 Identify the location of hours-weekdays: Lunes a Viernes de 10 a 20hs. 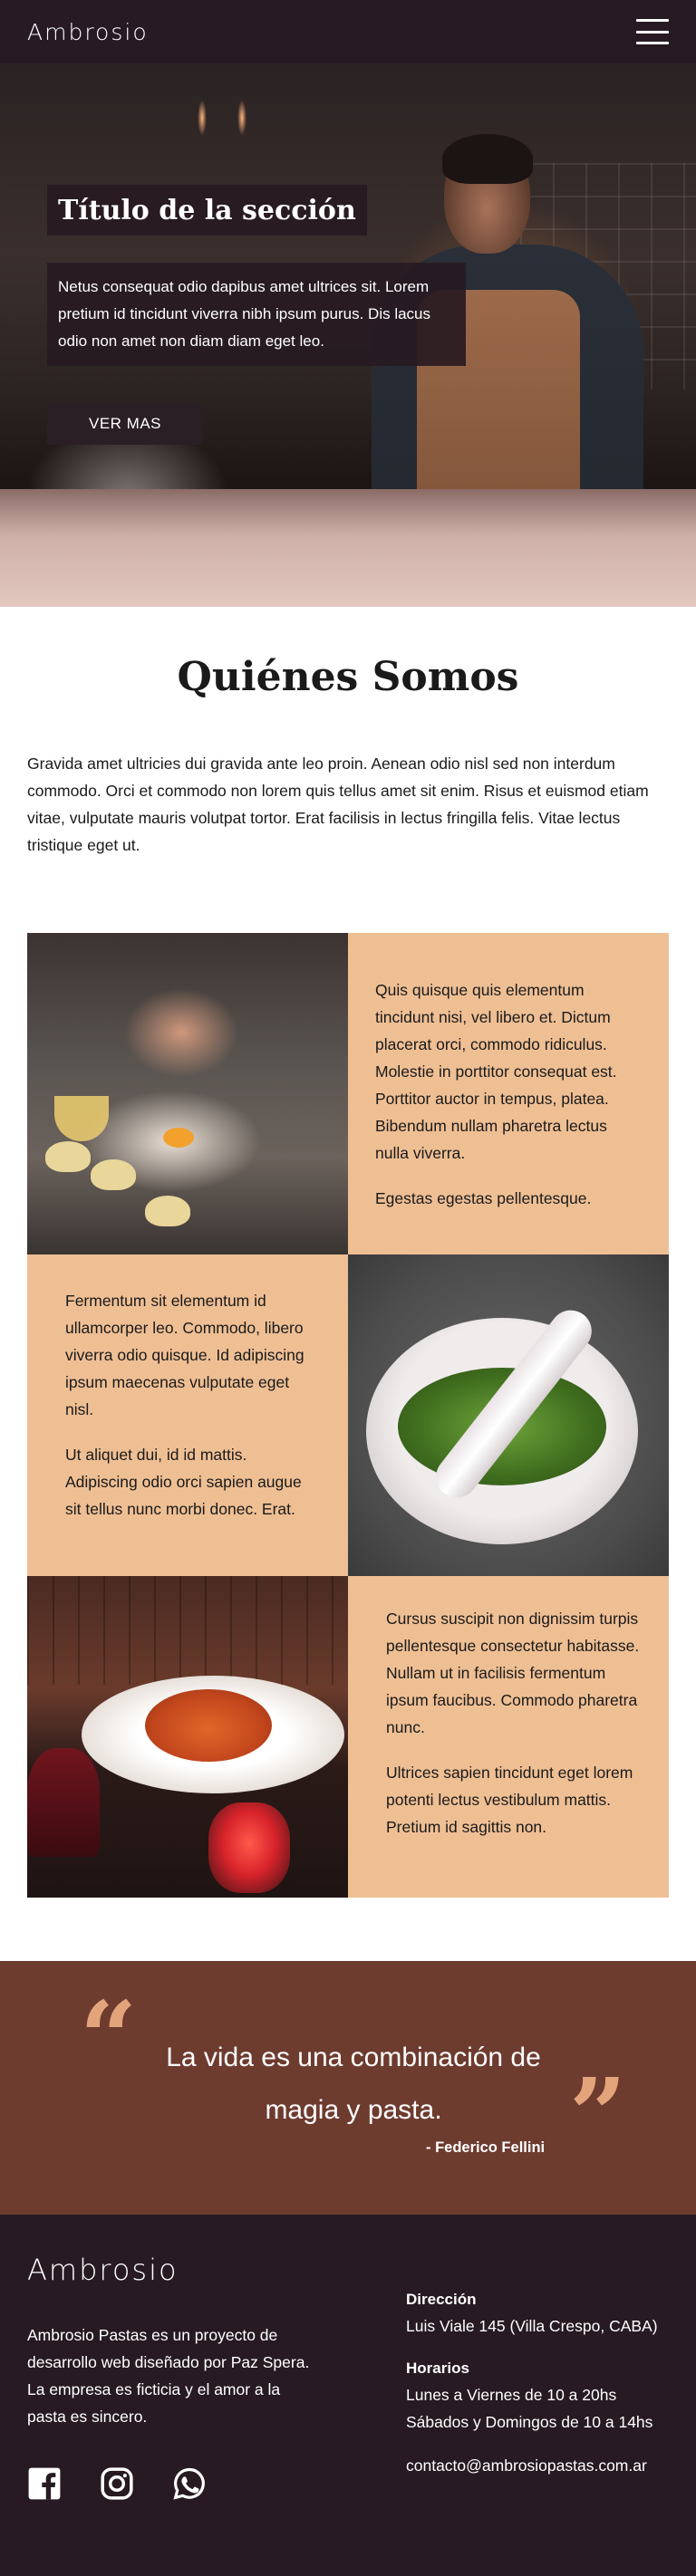
(511, 2395).